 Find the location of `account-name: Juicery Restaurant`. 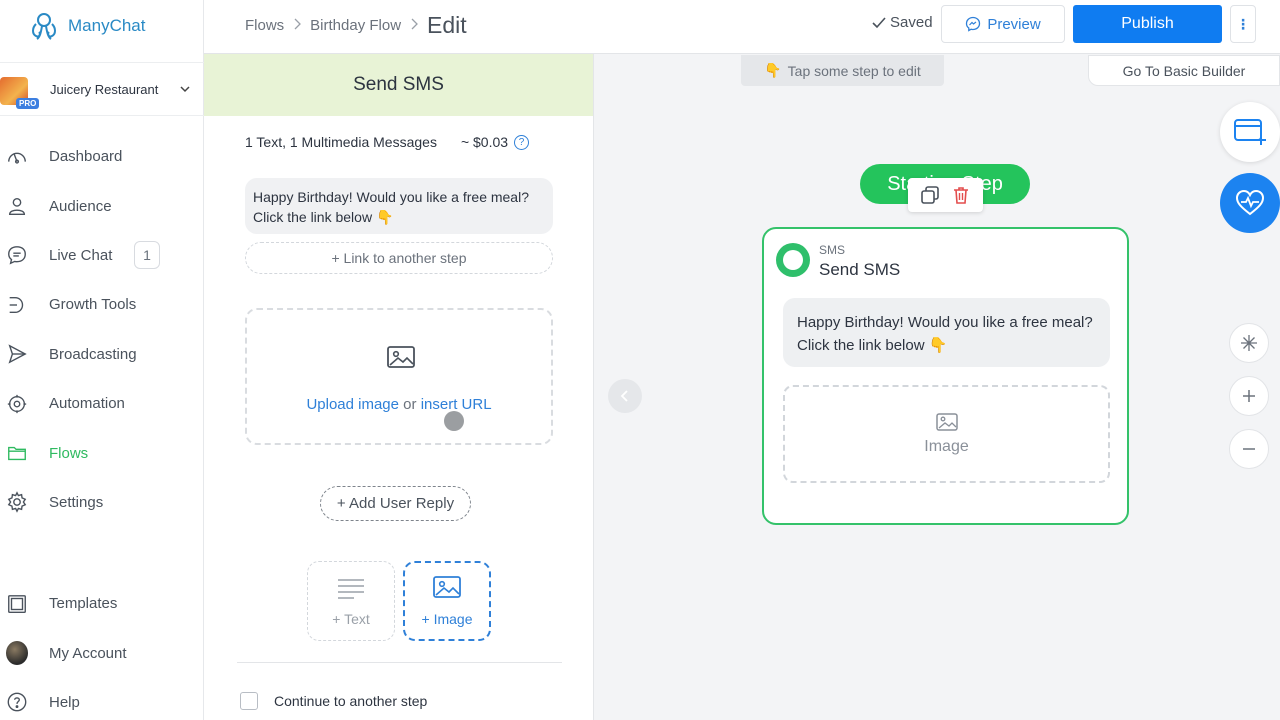

account-name: Juicery Restaurant is located at coordinates (104, 89).